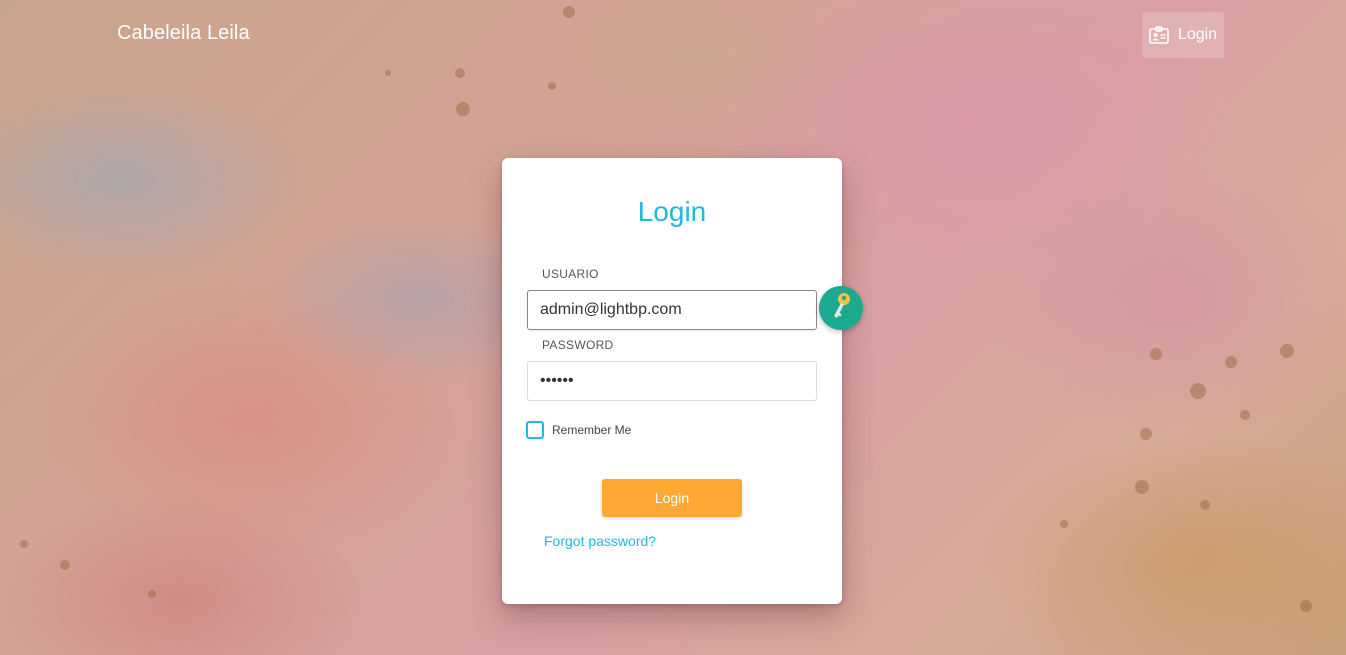 Image resolution: width=1346 pixels, height=655 pixels. I want to click on remember-me-label: Remember Me, so click(592, 430).